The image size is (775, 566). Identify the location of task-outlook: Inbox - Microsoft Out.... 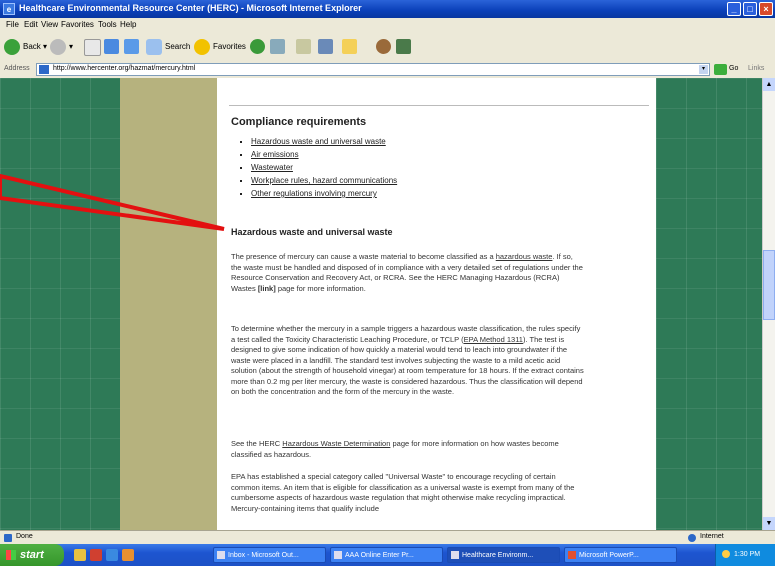
(269, 555).